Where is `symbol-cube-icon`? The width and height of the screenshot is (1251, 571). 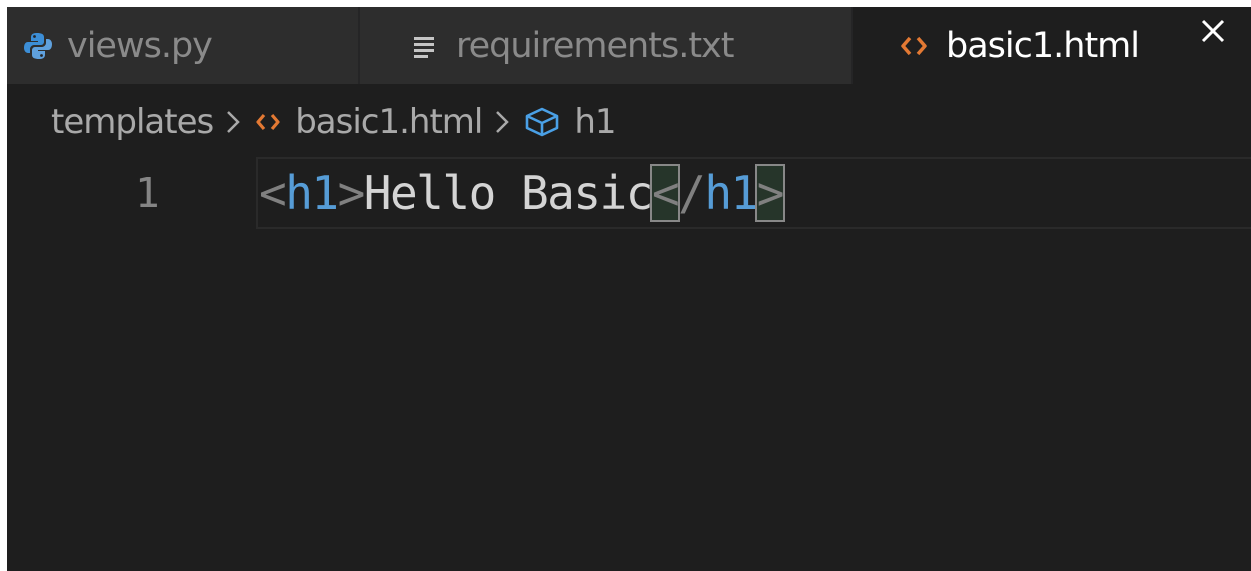 symbol-cube-icon is located at coordinates (542, 122).